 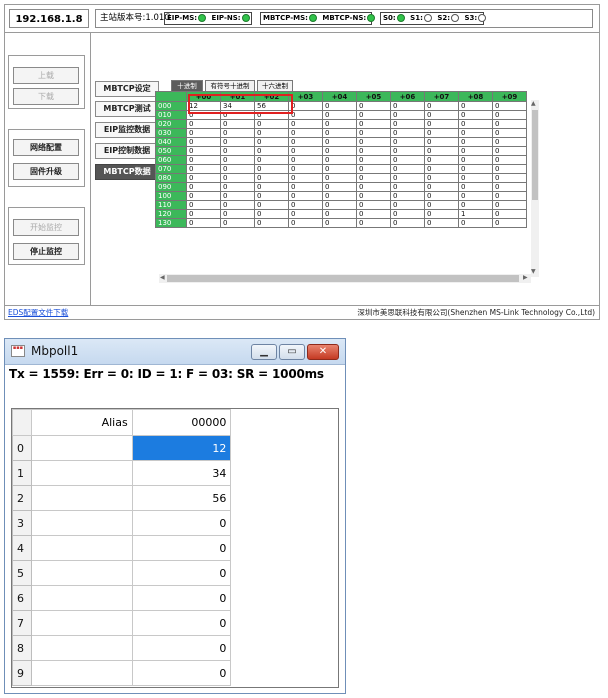 What do you see at coordinates (533, 271) in the screenshot?
I see `scroll-down-icon: ▼` at bounding box center [533, 271].